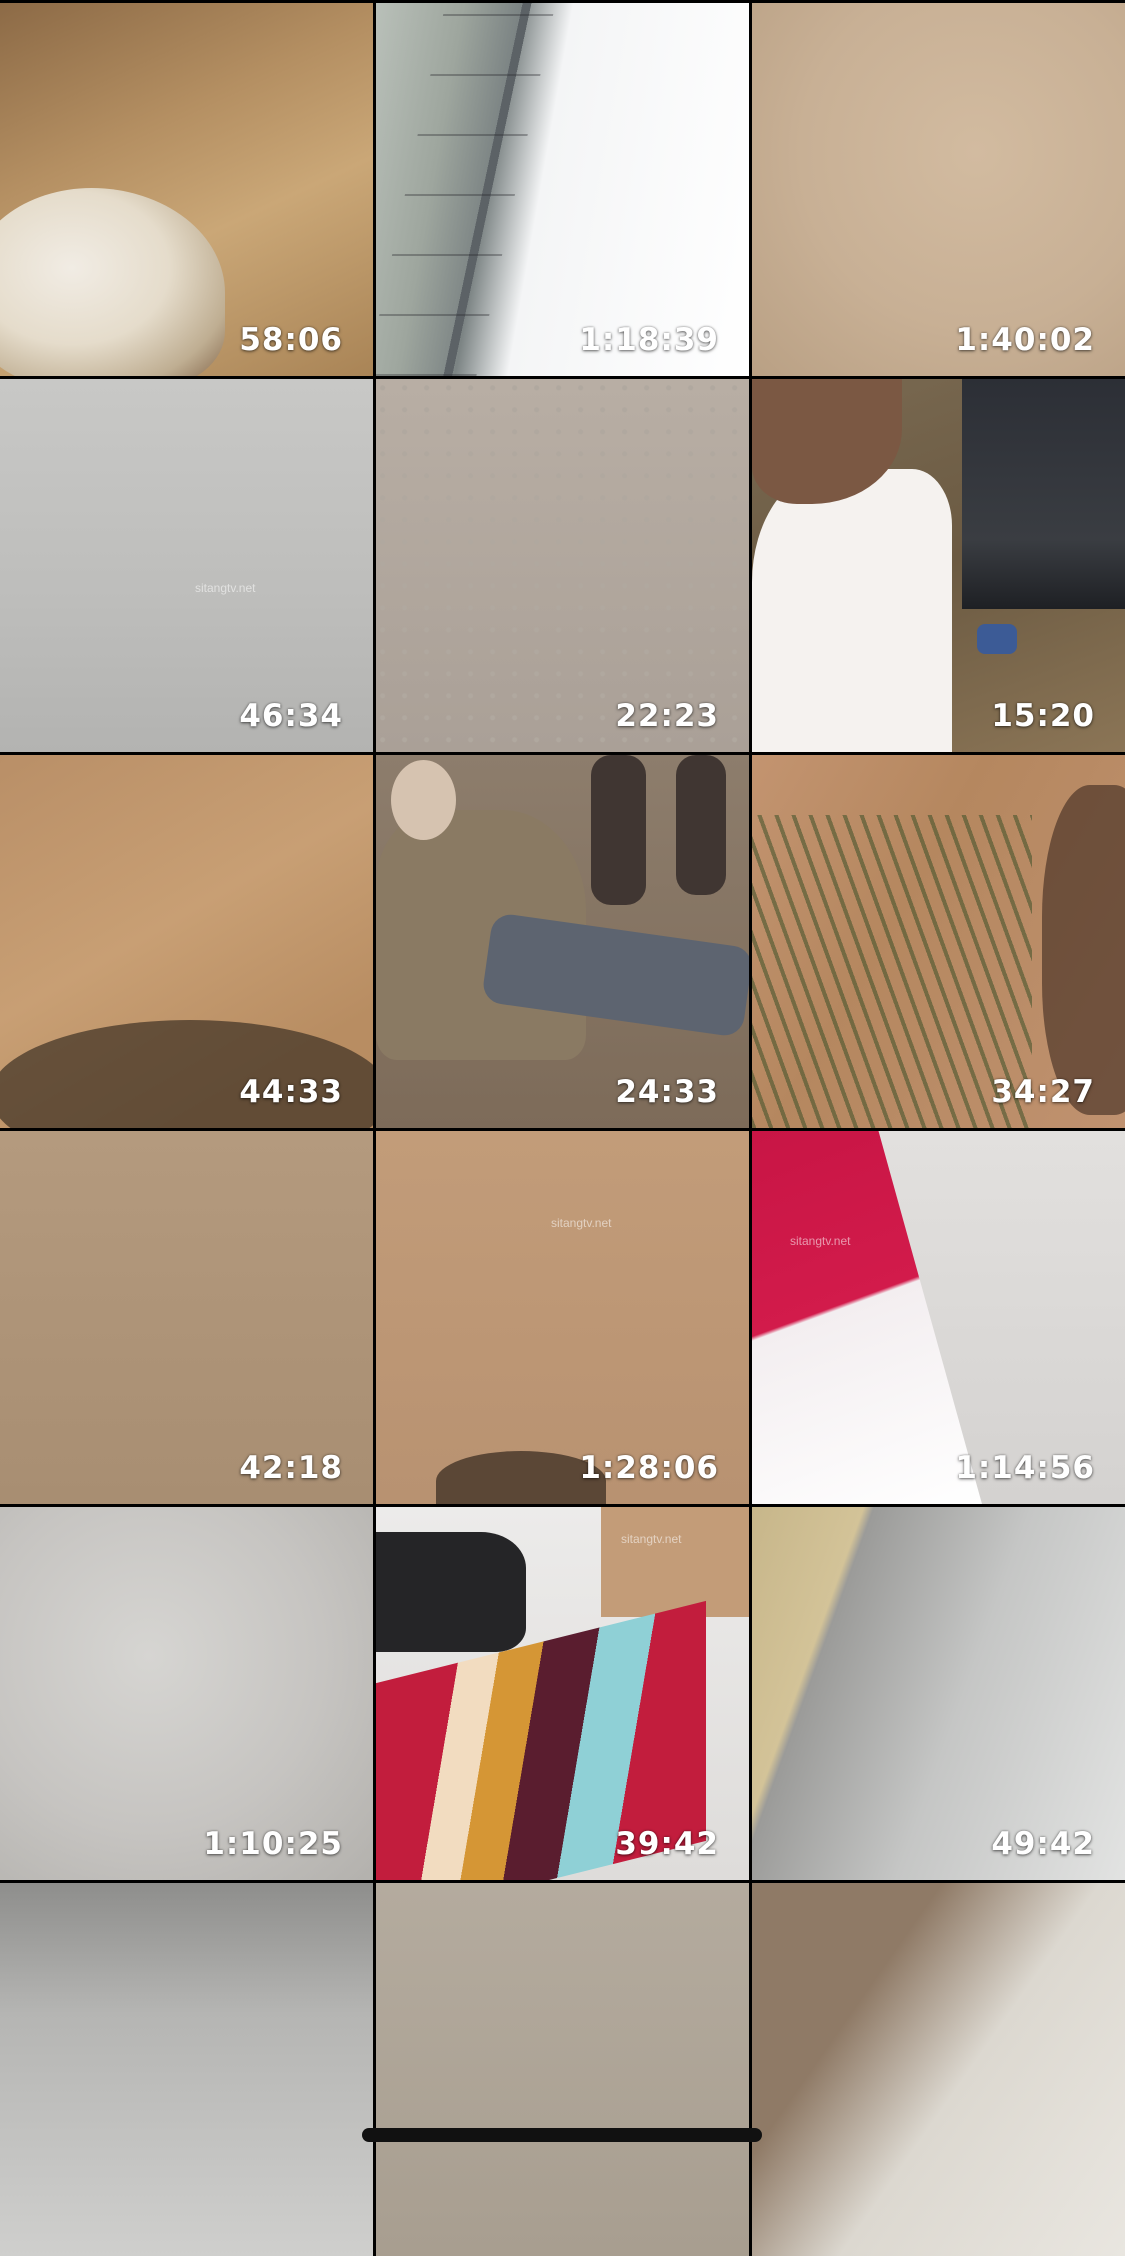 This screenshot has width=1125, height=2256. I want to click on video-thumbnail: 44:33, so click(186, 941).